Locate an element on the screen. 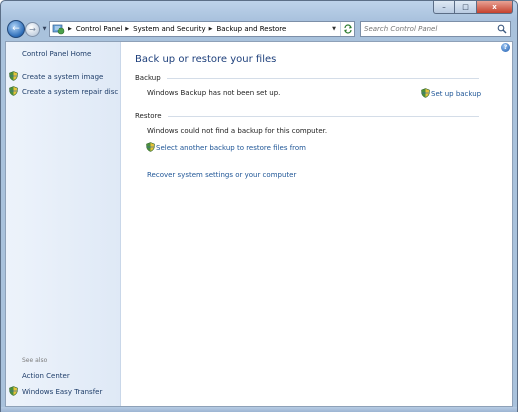 This screenshot has width=518, height=415. windows-easy-transfer-link: Windows Easy Transfer is located at coordinates (55, 392).